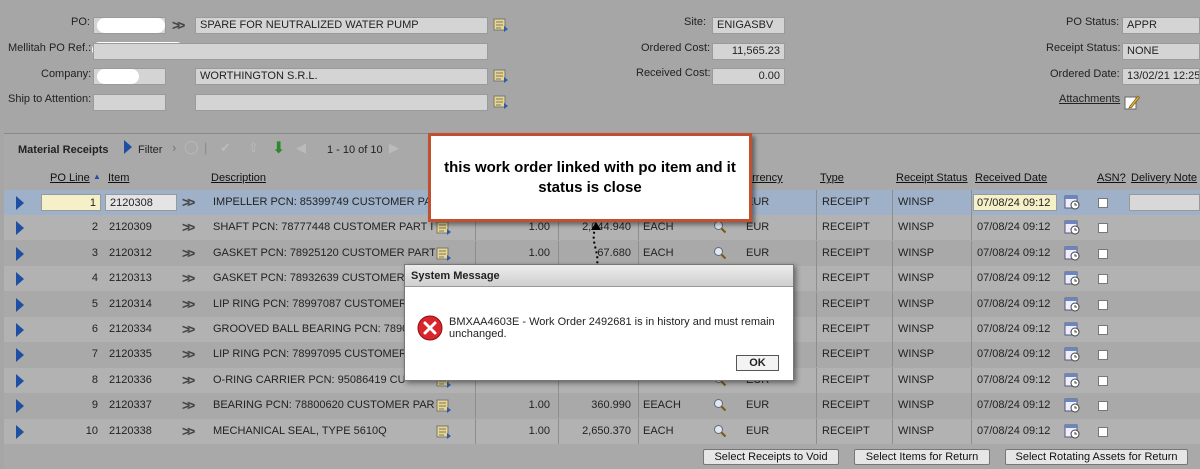 Image resolution: width=1200 pixels, height=469 pixels. Describe the element at coordinates (1111, 178) in the screenshot. I see `col-asn: ASN?` at that location.